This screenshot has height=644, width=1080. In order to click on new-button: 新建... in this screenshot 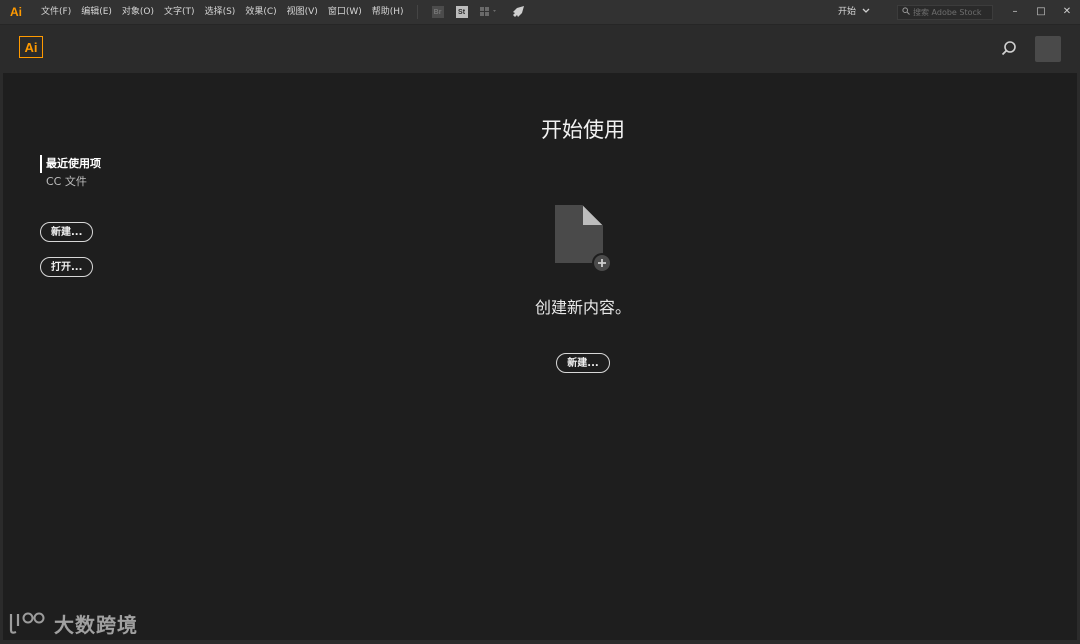, I will do `click(66, 232)`.